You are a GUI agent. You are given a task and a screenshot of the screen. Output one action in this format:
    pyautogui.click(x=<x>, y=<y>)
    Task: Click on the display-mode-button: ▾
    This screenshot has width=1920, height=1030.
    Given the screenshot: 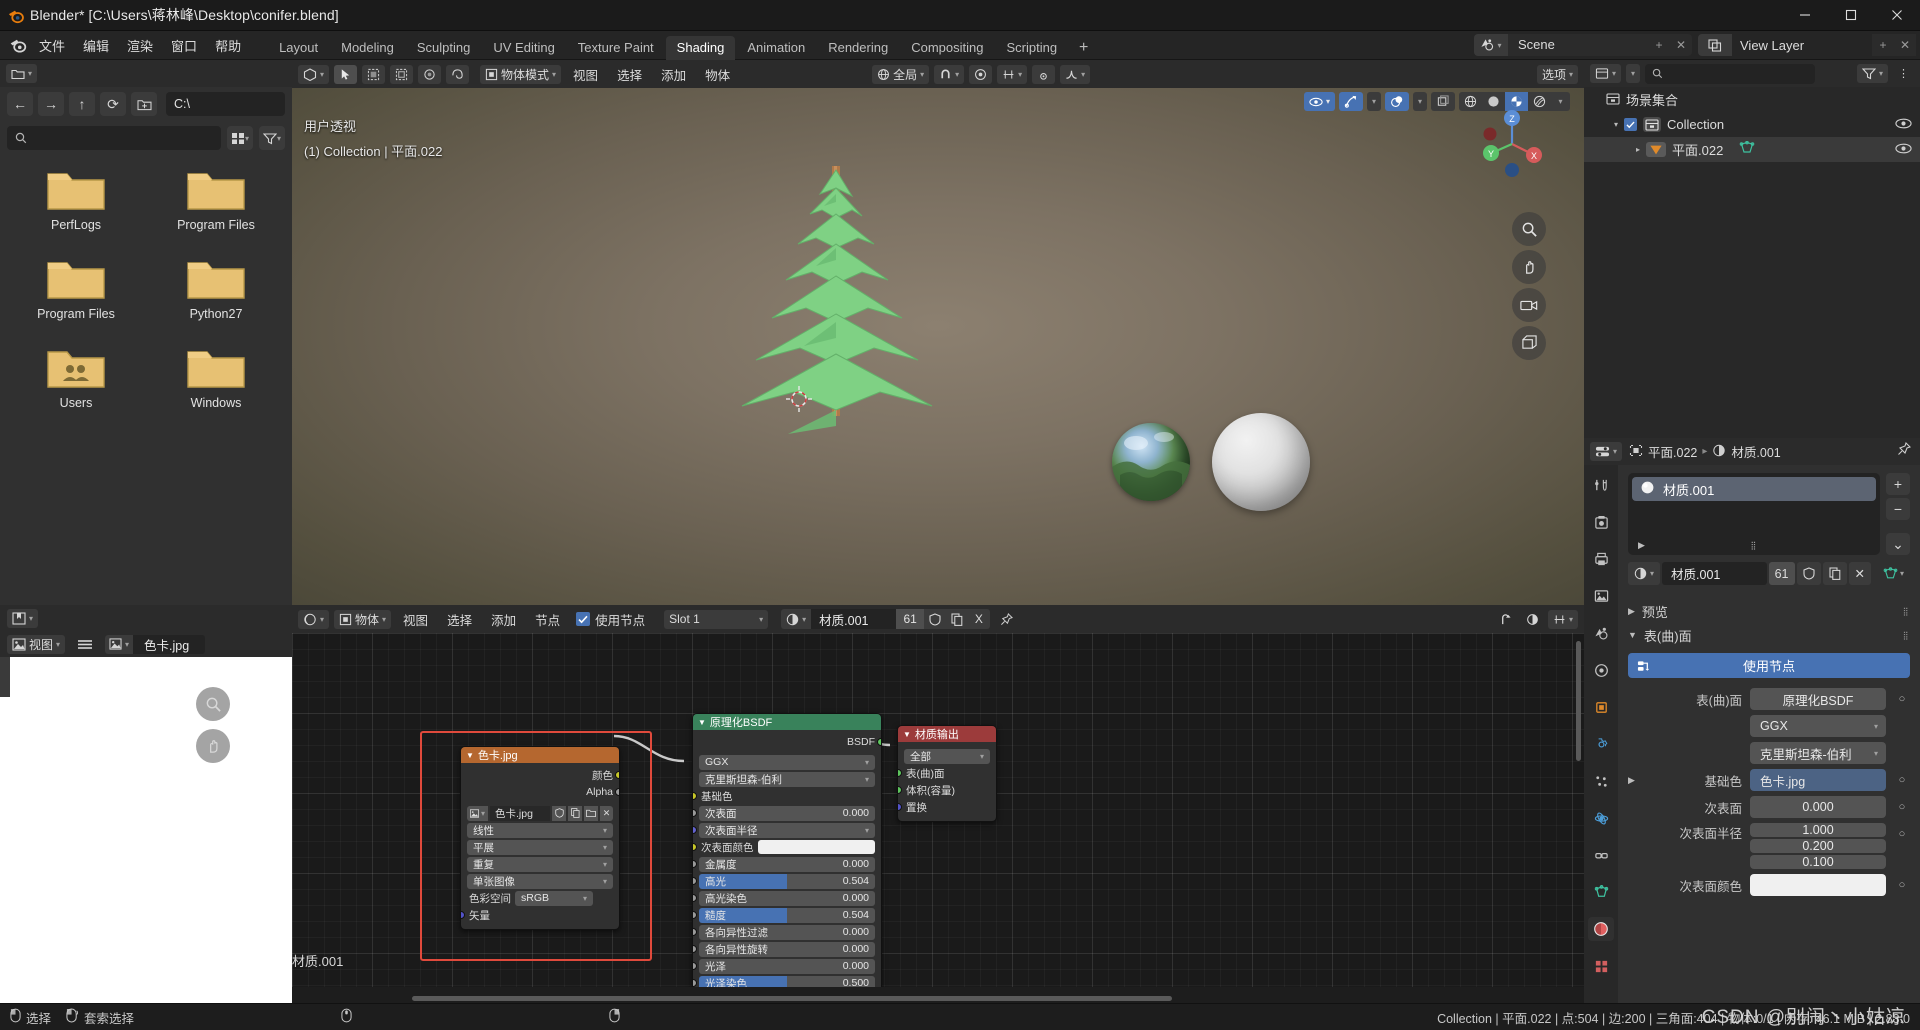 What is the action you would take?
    pyautogui.click(x=240, y=138)
    